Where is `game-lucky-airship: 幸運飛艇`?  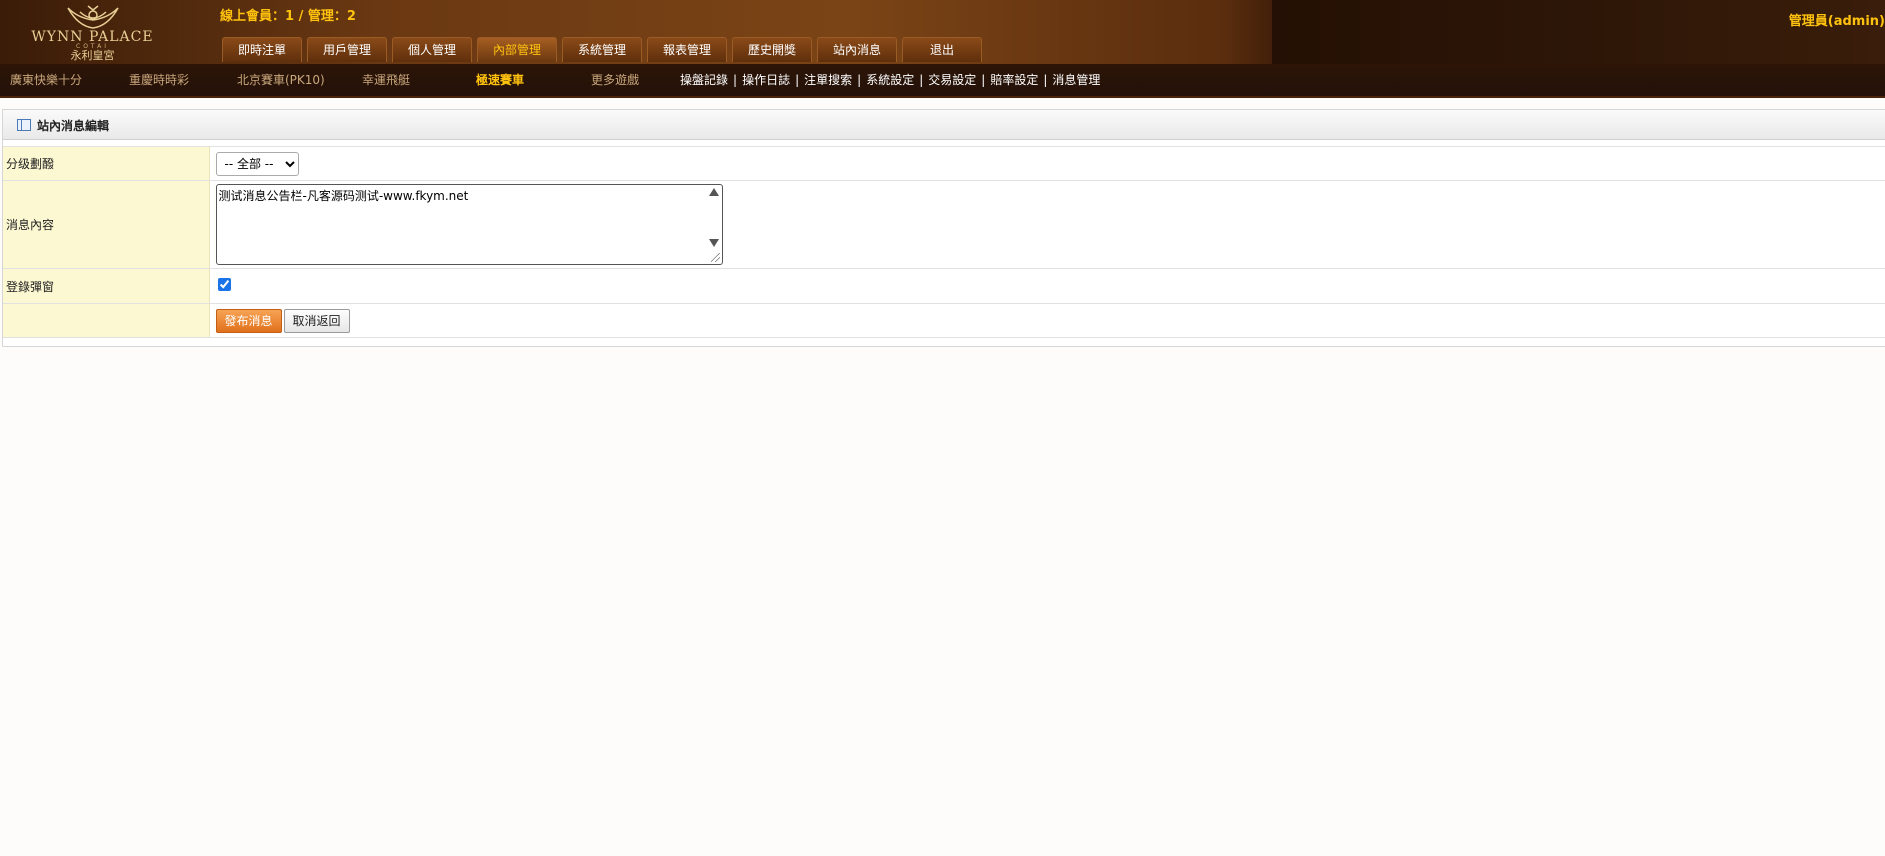 game-lucky-airship: 幸運飛艇 is located at coordinates (386, 79).